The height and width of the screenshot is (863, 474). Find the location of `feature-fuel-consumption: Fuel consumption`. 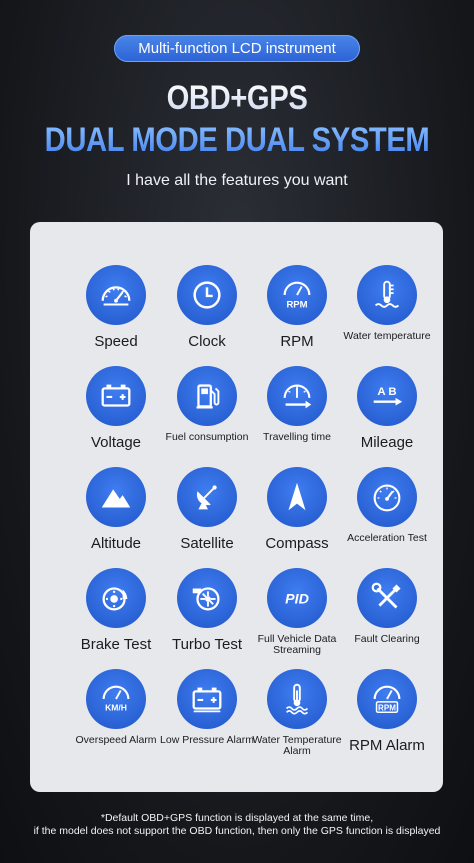

feature-fuel-consumption: Fuel consumption is located at coordinates (207, 412).